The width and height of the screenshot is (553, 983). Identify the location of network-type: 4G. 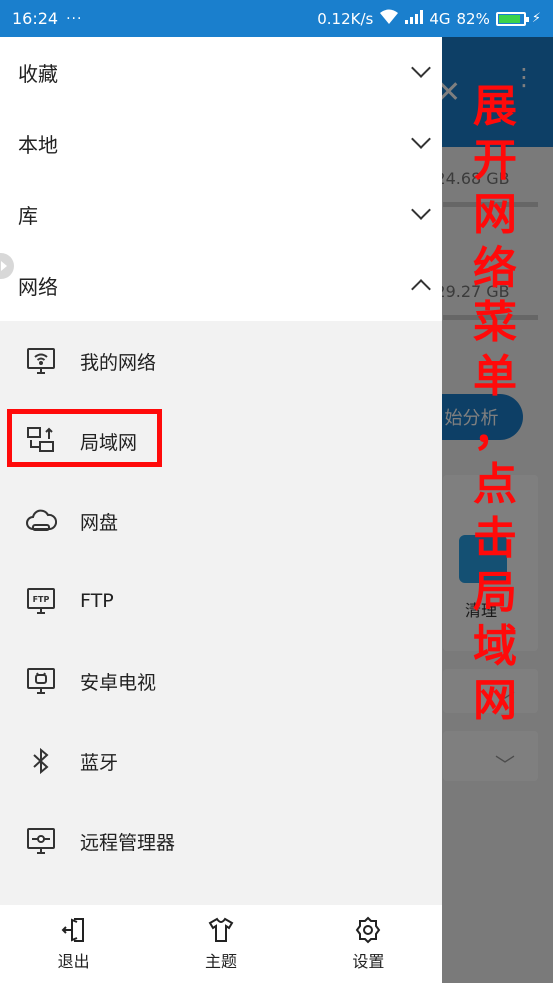
(440, 18).